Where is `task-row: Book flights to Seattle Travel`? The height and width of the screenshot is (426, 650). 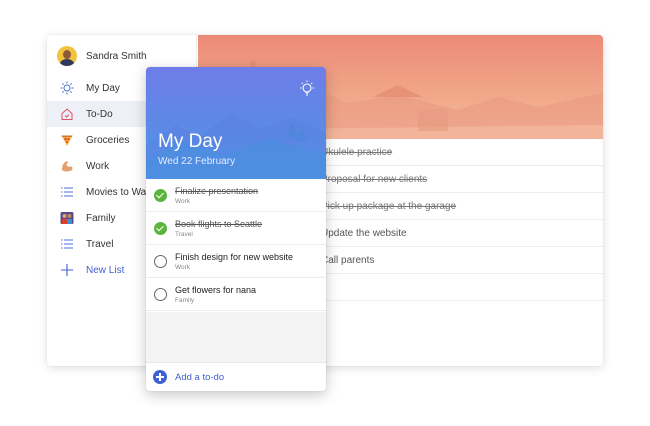 task-row: Book flights to Seattle Travel is located at coordinates (236, 228).